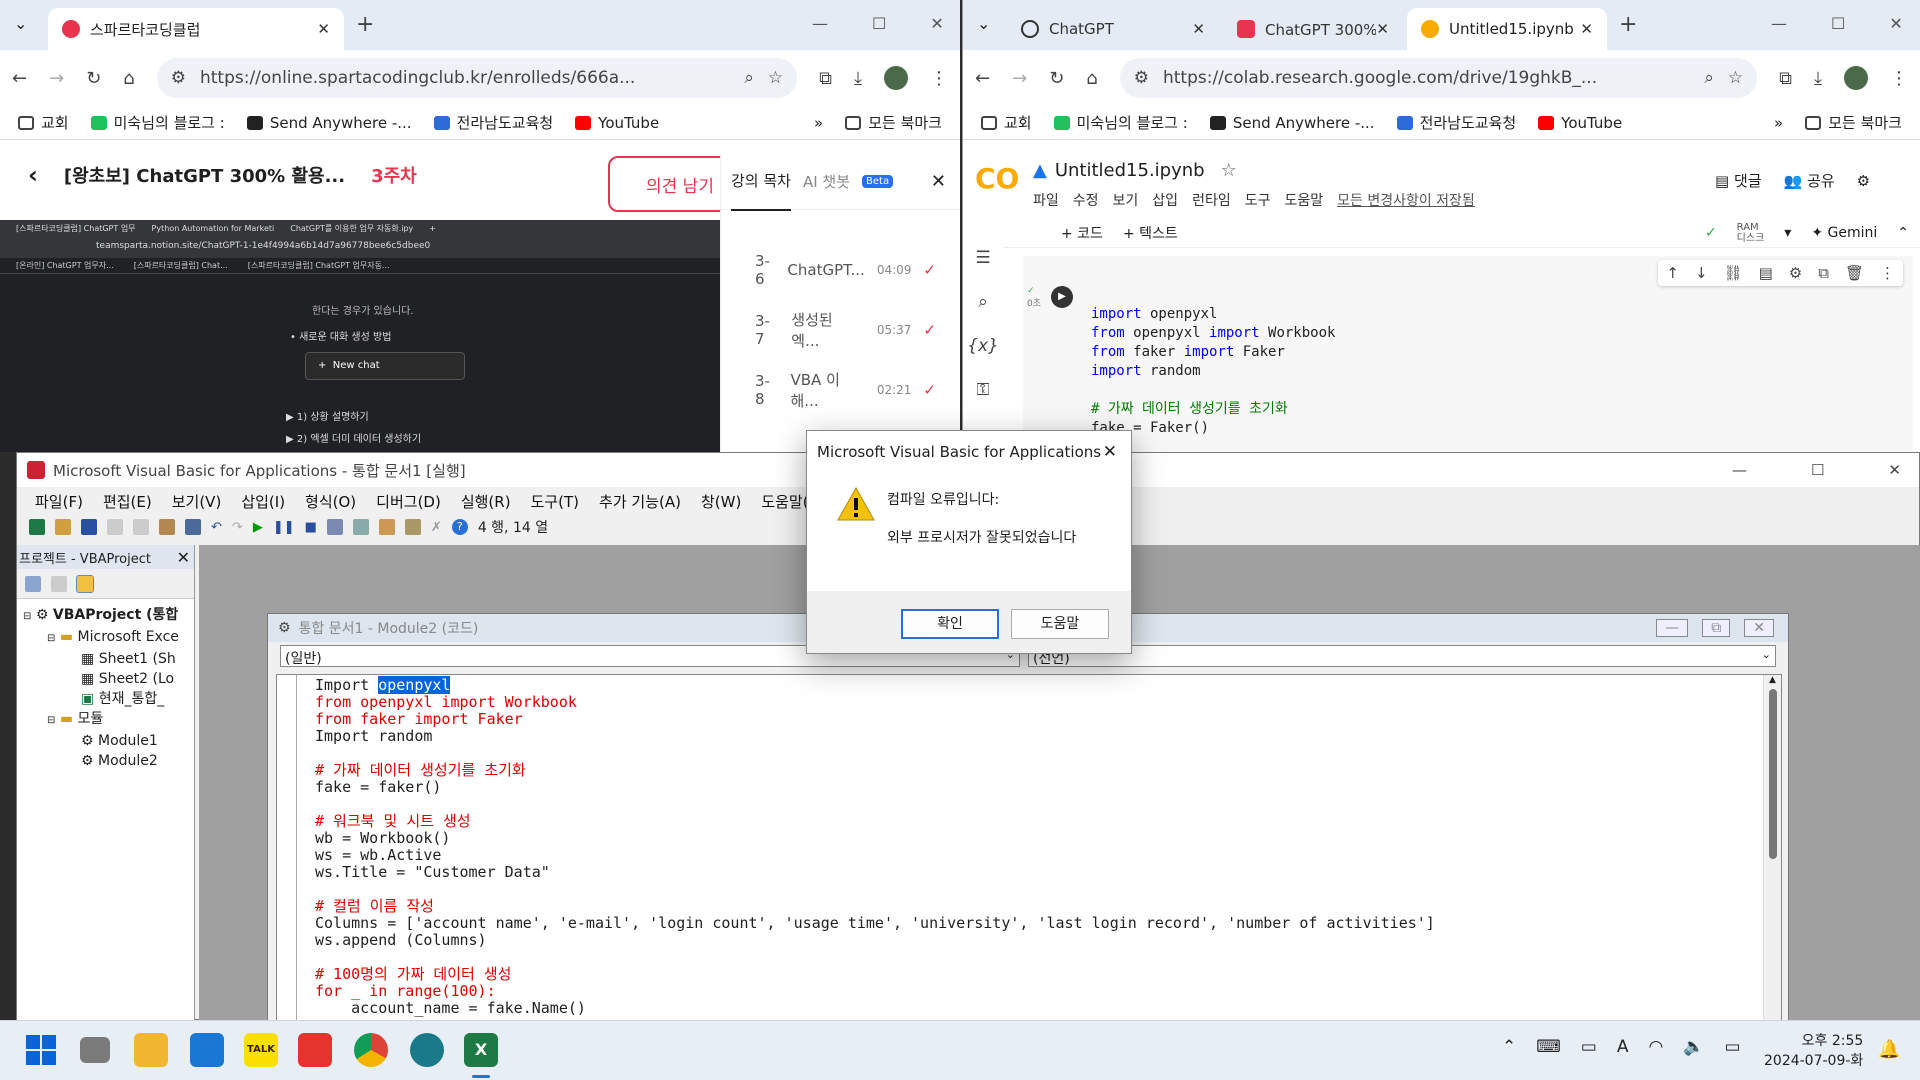  Describe the element at coordinates (89, 527) in the screenshot. I see `save-icon` at that location.